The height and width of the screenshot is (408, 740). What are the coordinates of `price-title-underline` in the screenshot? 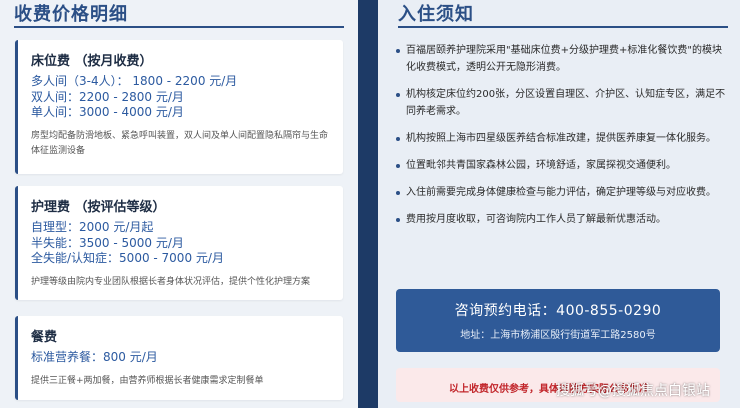 It's located at (179, 27).